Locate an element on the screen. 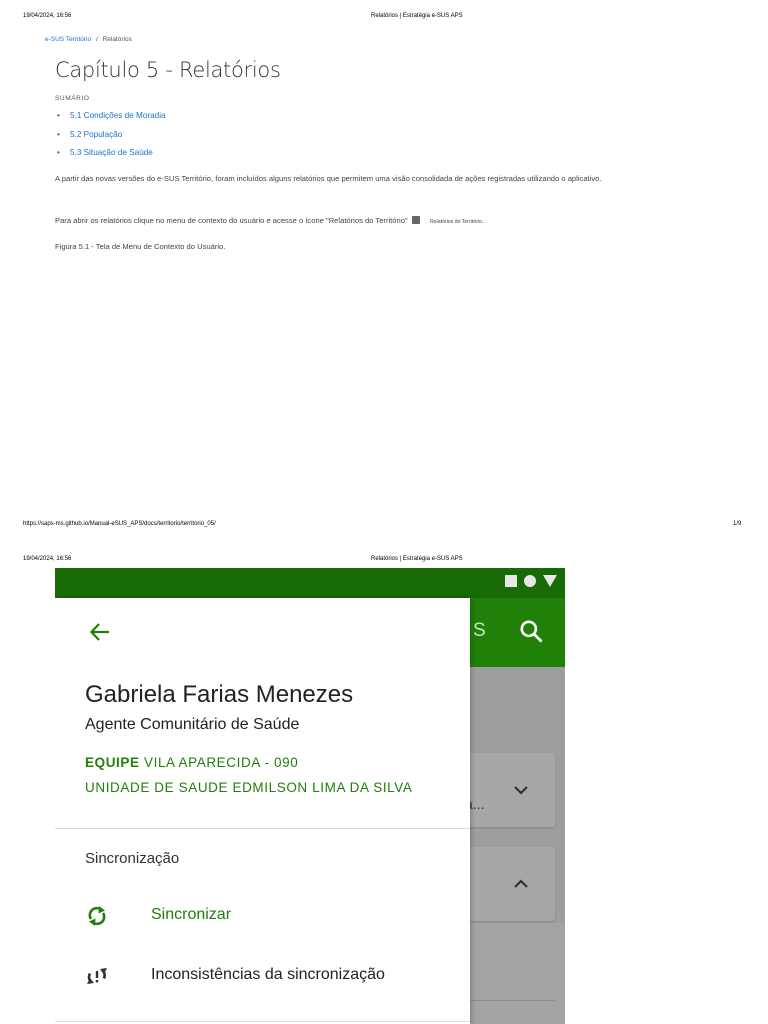 This screenshot has height=1024, width=768. arrow-back-icon is located at coordinates (100, 632).